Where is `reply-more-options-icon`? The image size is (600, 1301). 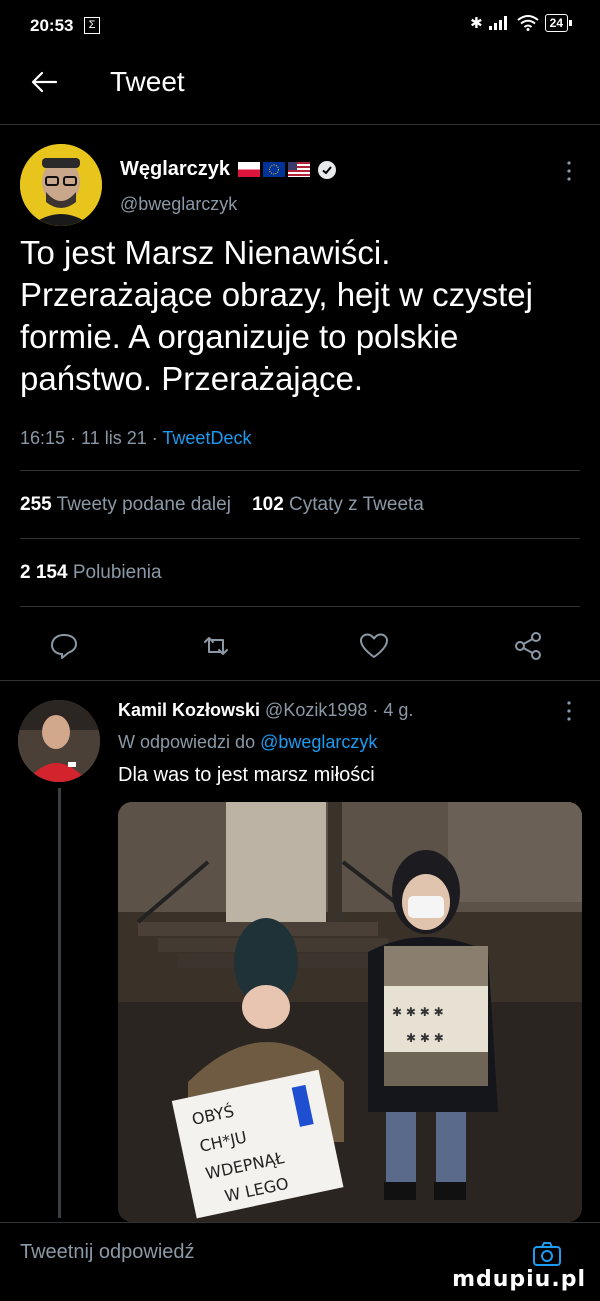 reply-more-options-icon is located at coordinates (569, 711).